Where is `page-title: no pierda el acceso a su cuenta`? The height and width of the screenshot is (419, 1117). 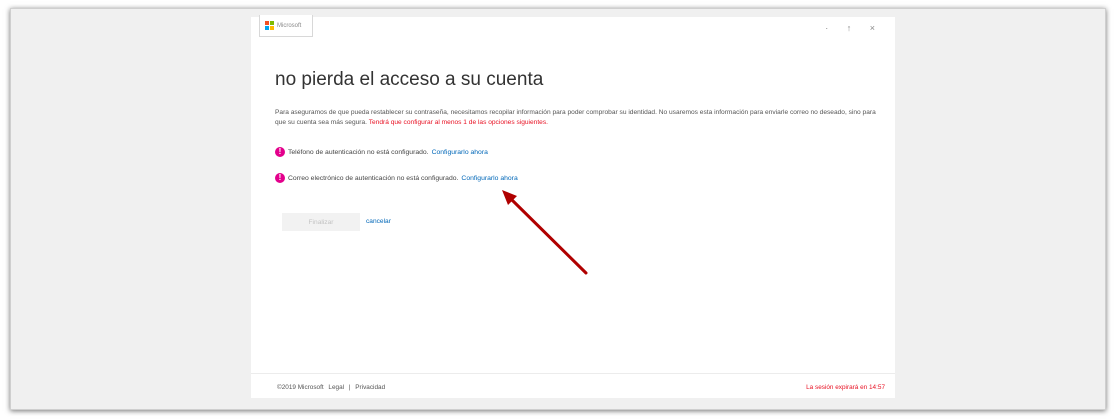 page-title: no pierda el acceso a su cuenta is located at coordinates (409, 79).